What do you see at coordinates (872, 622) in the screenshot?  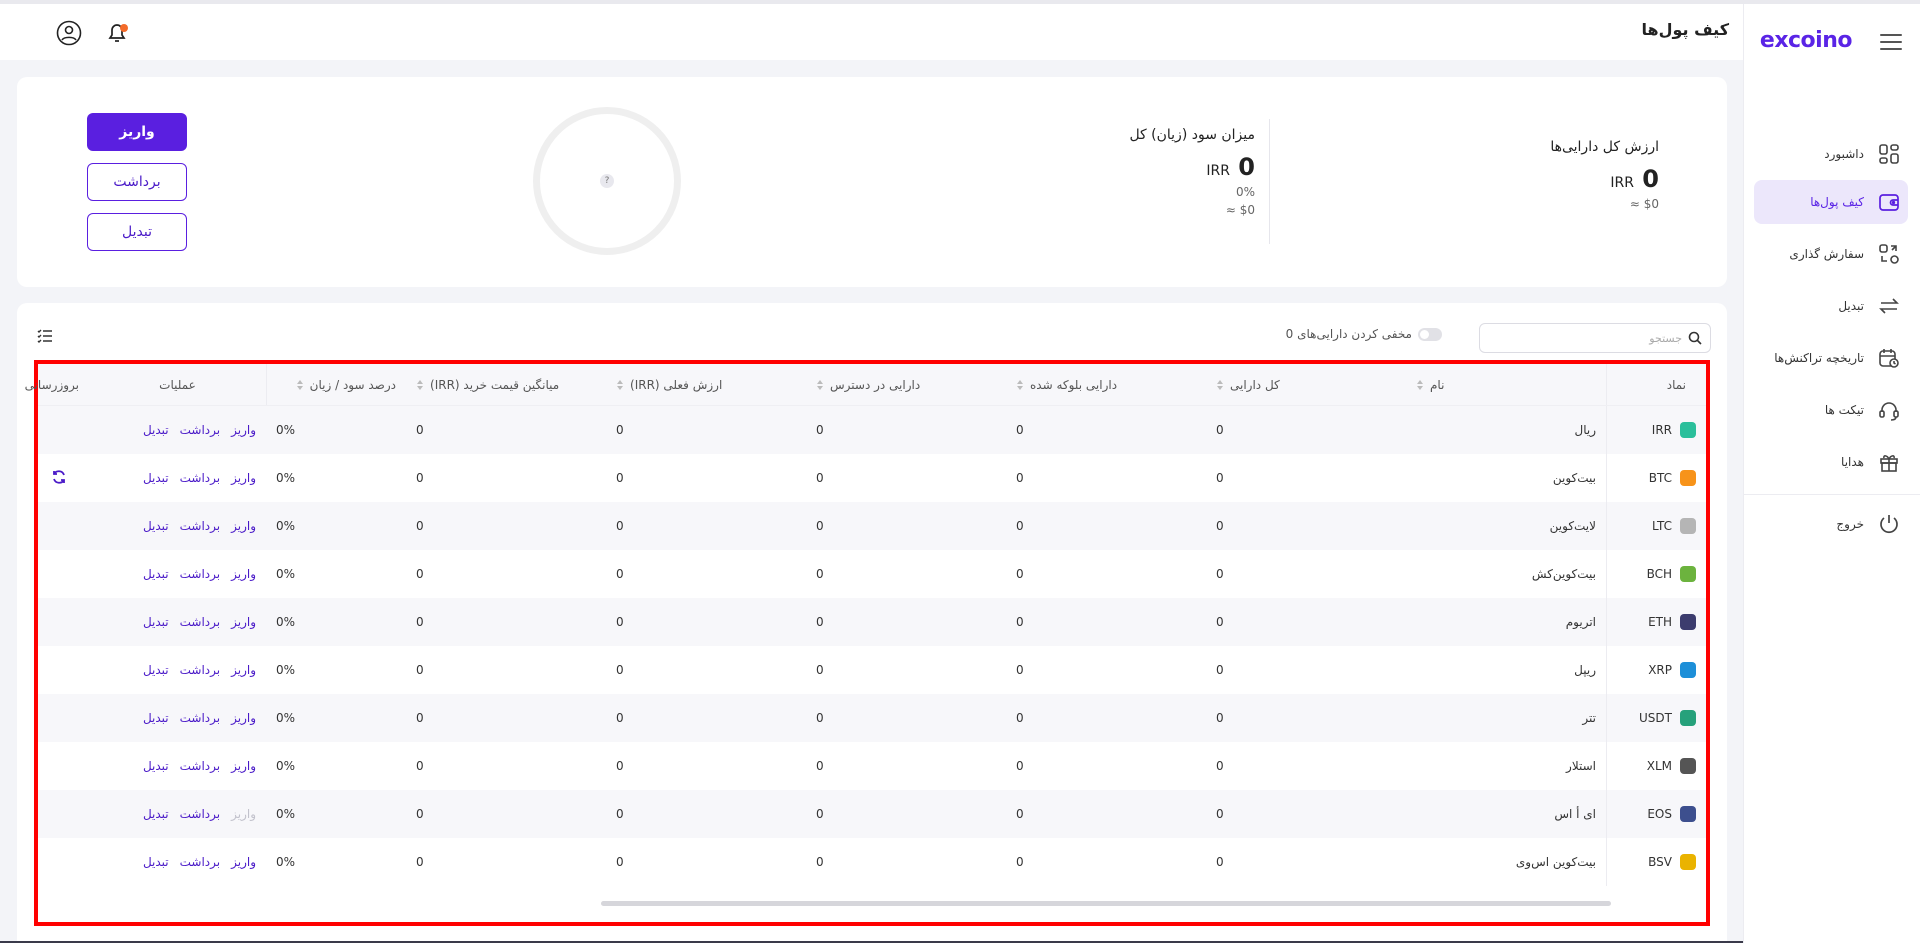 I see `table-row: ETH اتریوم 0 0 0 0 0 0% واریز برداشت تبدیل` at bounding box center [872, 622].